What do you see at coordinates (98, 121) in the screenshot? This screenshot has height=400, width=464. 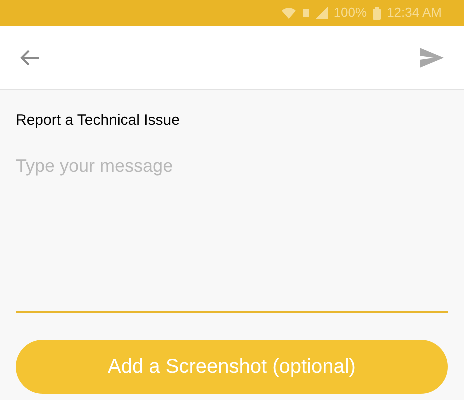 I see `form-title: Report a Technical Issue` at bounding box center [98, 121].